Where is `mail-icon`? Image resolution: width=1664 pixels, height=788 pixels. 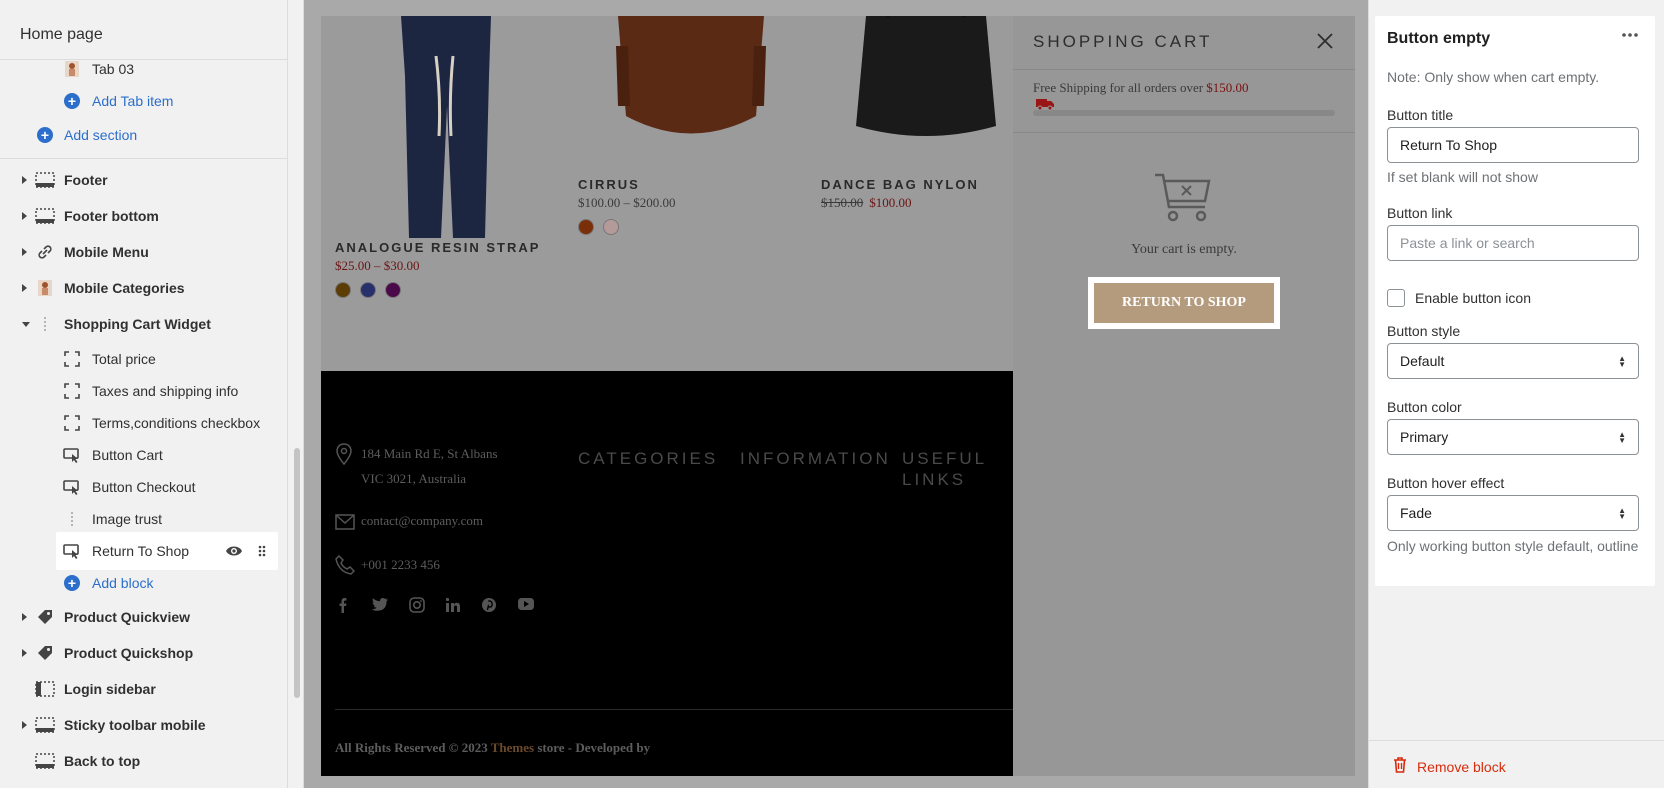 mail-icon is located at coordinates (345, 523).